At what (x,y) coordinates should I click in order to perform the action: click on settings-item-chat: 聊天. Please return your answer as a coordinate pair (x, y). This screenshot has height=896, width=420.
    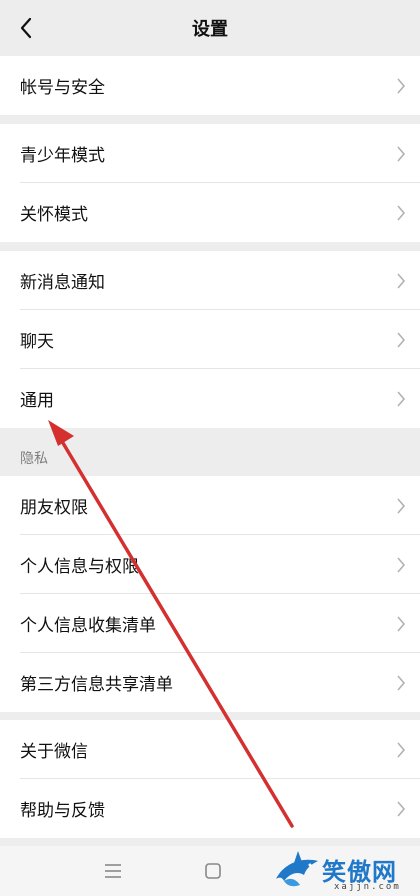
    Looking at the image, I should click on (210, 339).